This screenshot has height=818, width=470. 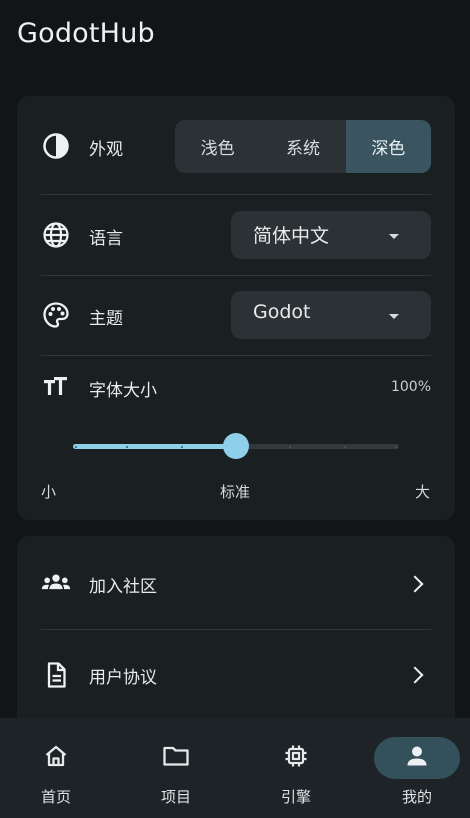 I want to click on font-size-value: 100%, so click(x=410, y=387).